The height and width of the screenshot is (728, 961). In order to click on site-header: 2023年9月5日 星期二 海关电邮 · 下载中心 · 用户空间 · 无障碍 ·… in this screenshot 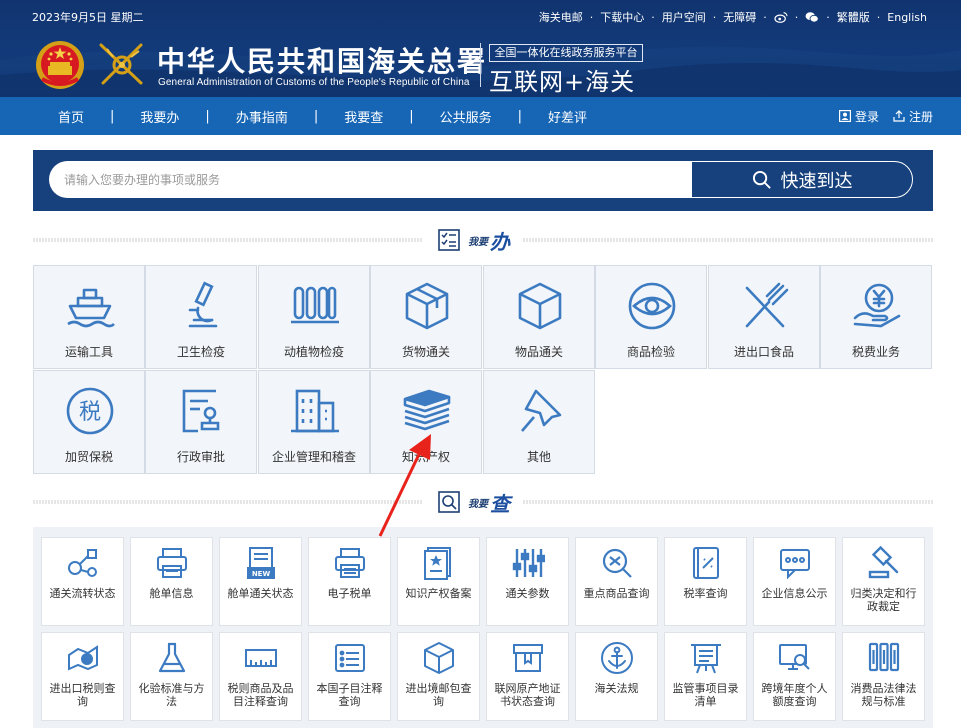, I will do `click(480, 48)`.